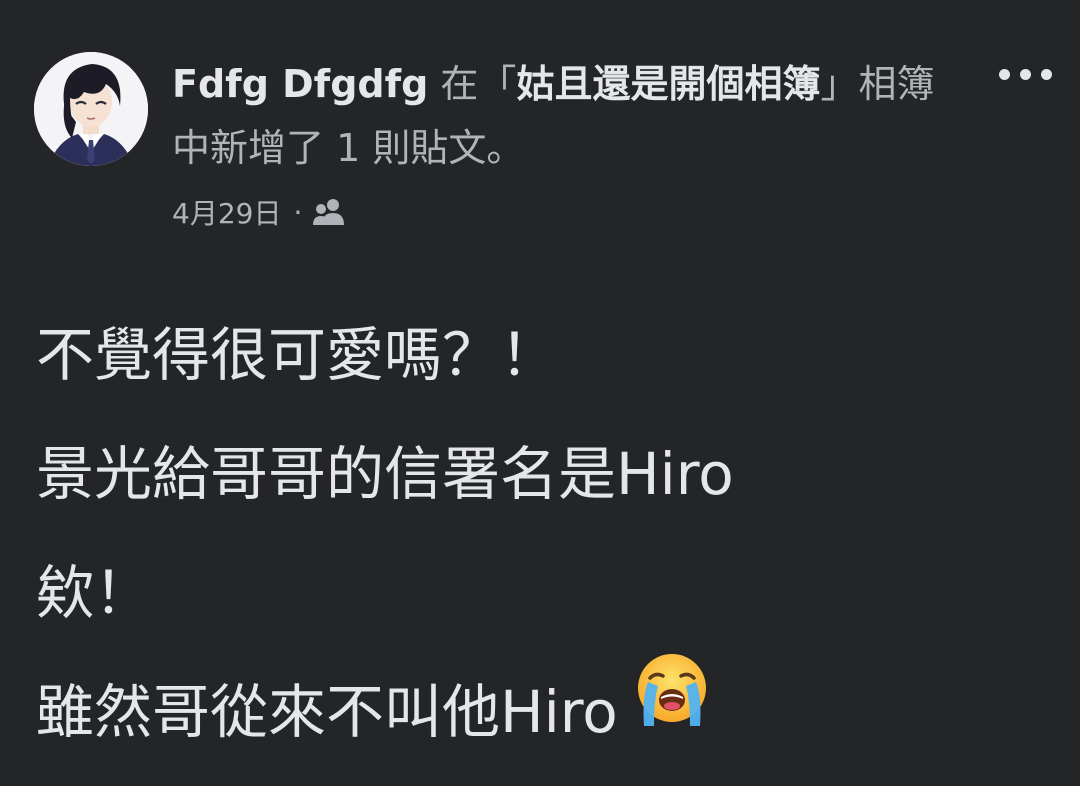  I want to click on post-meta: 4月29日 ·, so click(259, 212).